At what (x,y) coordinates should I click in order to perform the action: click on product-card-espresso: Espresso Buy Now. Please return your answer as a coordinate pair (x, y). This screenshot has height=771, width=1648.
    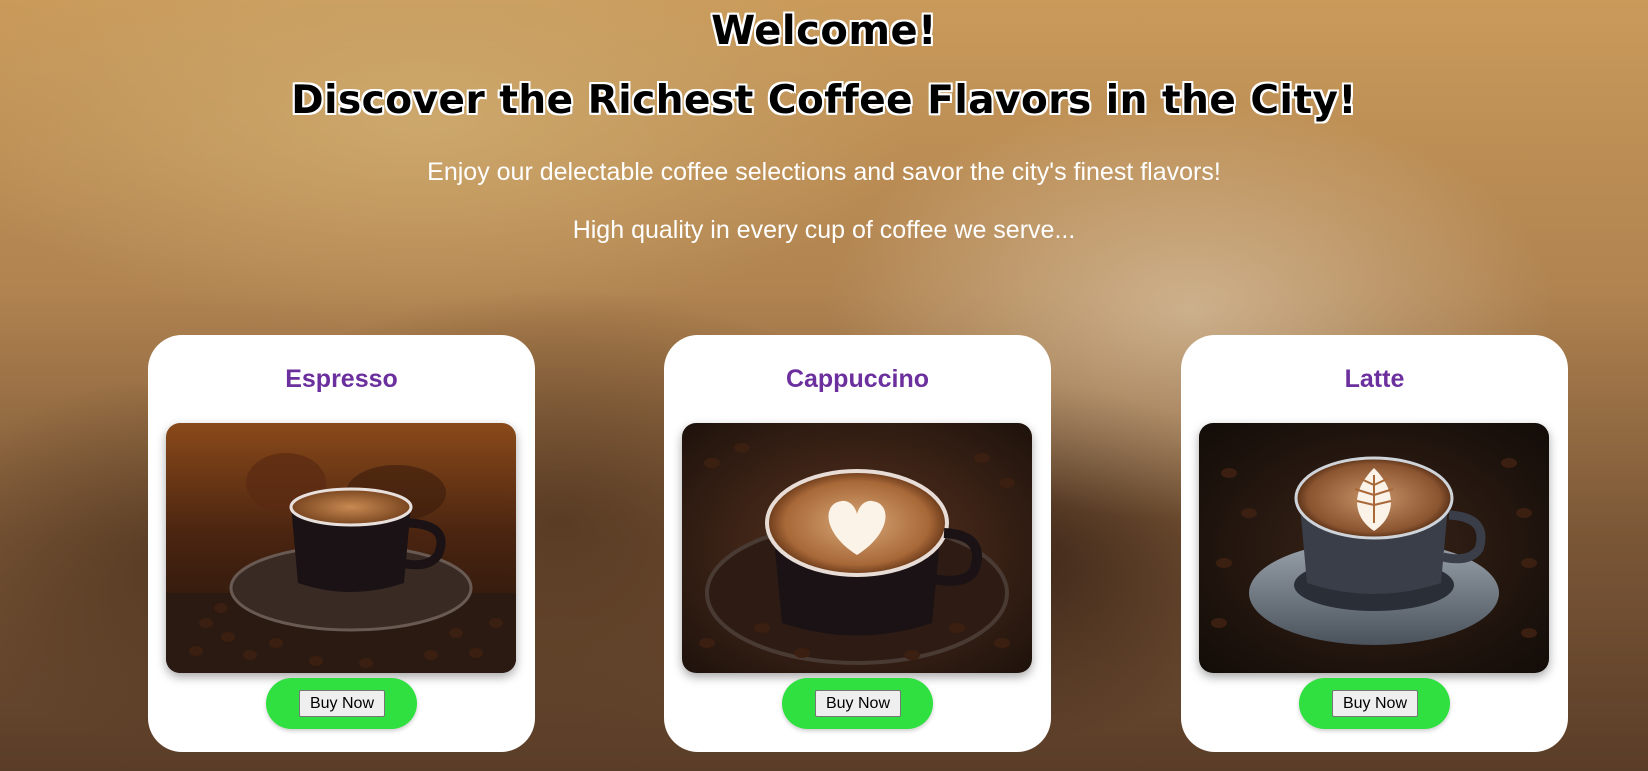
    Looking at the image, I should click on (341, 543).